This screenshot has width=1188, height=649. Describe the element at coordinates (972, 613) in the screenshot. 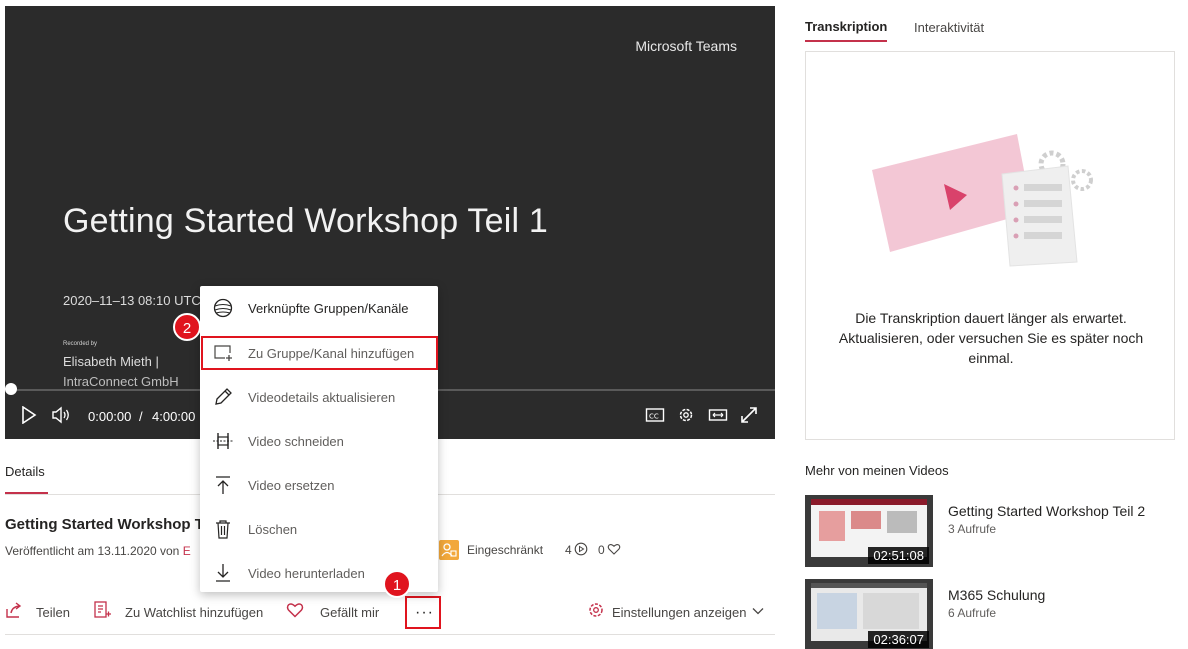

I see `video-views: 6 Aufrufe` at that location.